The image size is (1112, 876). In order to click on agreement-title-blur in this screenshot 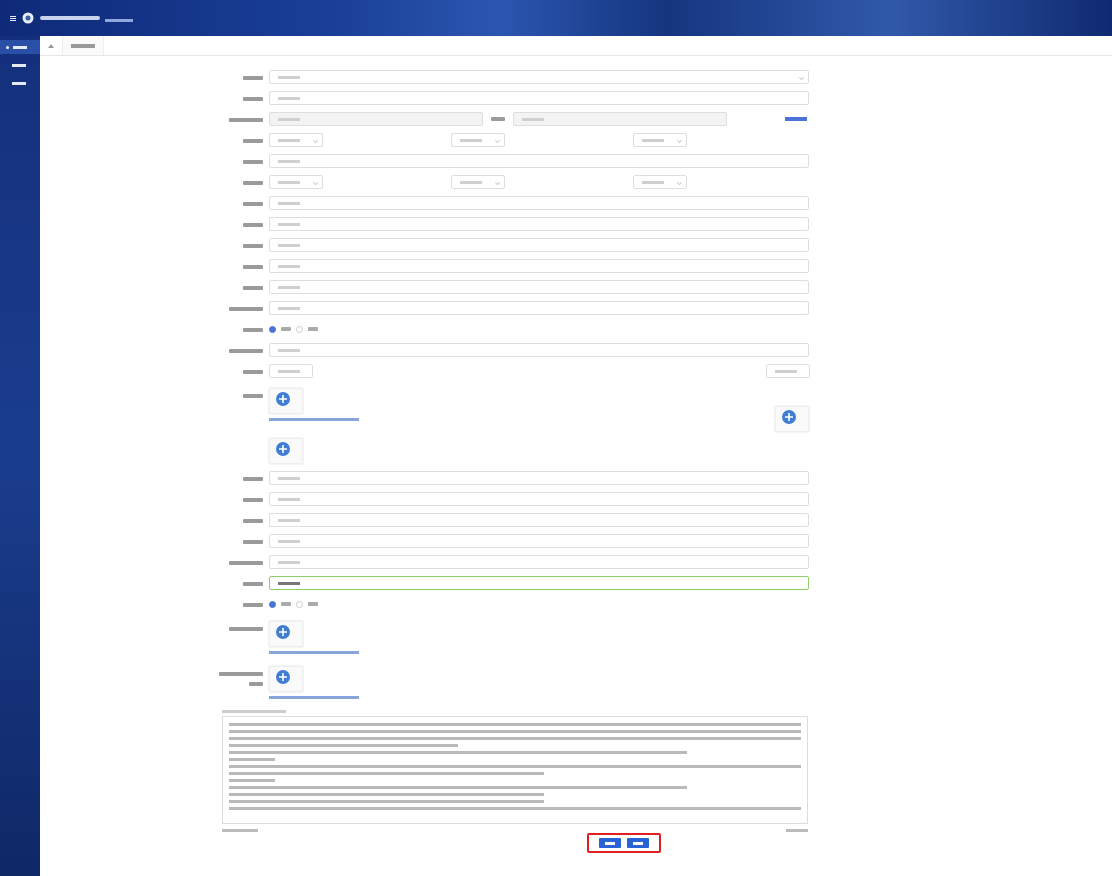, I will do `click(254, 711)`.